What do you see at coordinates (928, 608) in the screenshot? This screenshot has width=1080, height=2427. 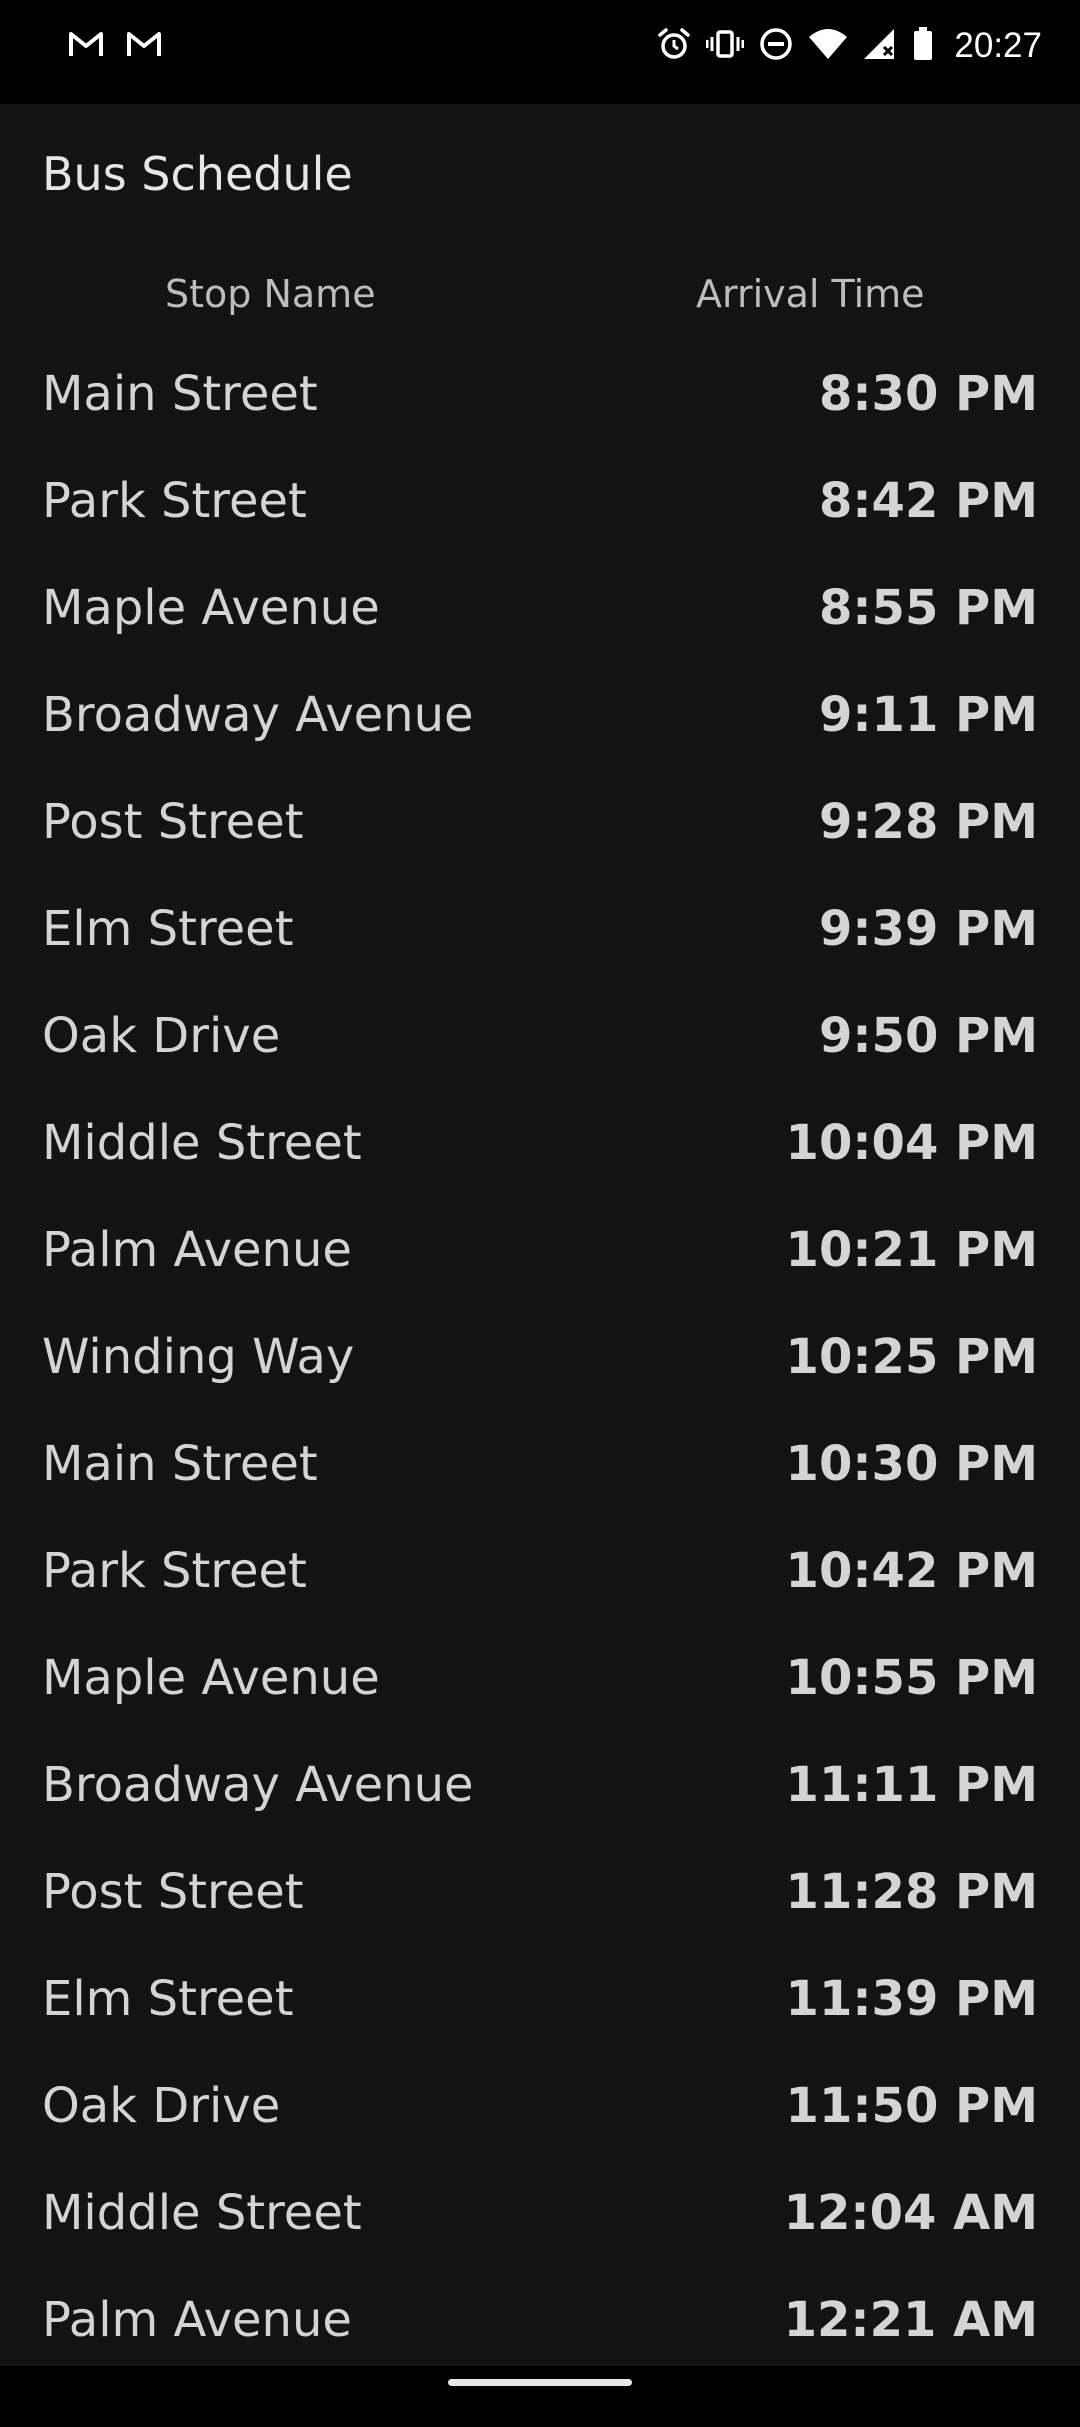 I see `arrival-time: 8:55 PM` at bounding box center [928, 608].